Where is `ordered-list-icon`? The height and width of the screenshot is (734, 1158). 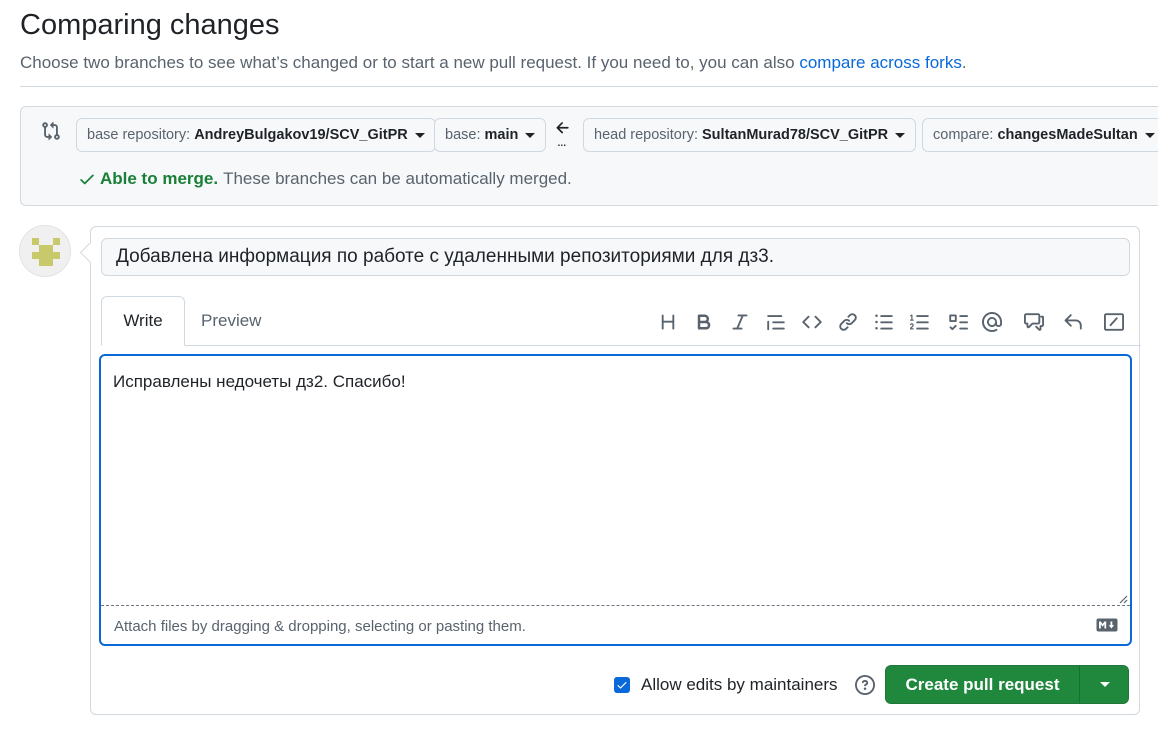
ordered-list-icon is located at coordinates (920, 322).